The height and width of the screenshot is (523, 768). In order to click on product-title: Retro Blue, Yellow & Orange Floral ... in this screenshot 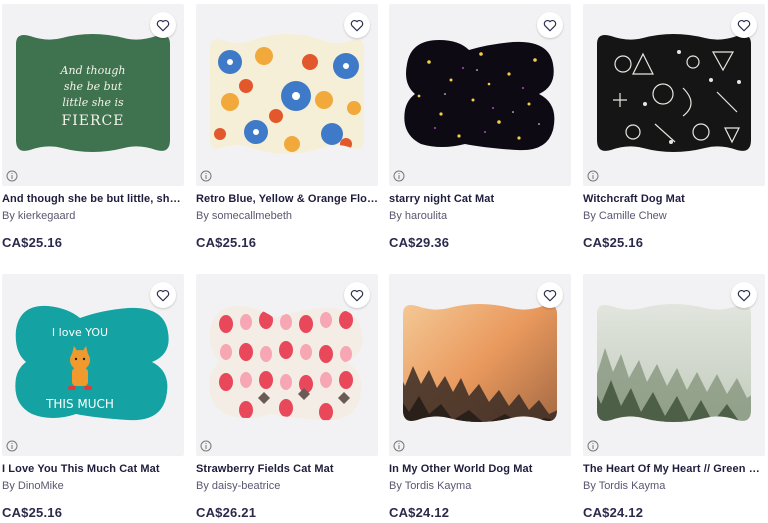, I will do `click(287, 199)`.